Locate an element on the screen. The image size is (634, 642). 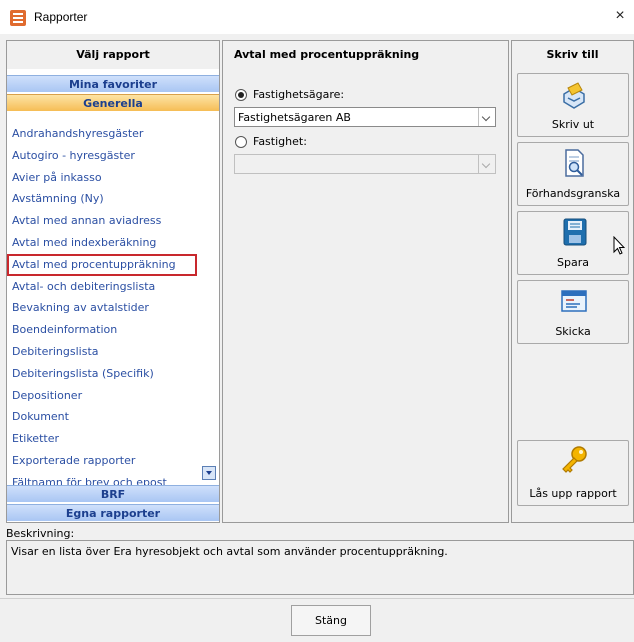
group-generella: Generella is located at coordinates (113, 102).